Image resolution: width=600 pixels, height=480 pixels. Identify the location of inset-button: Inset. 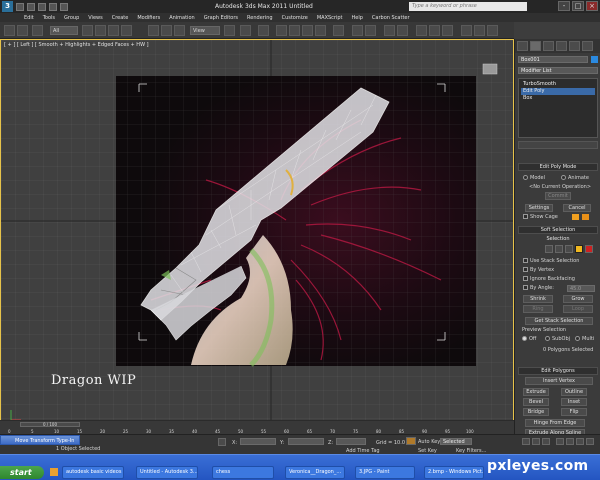
(574, 402).